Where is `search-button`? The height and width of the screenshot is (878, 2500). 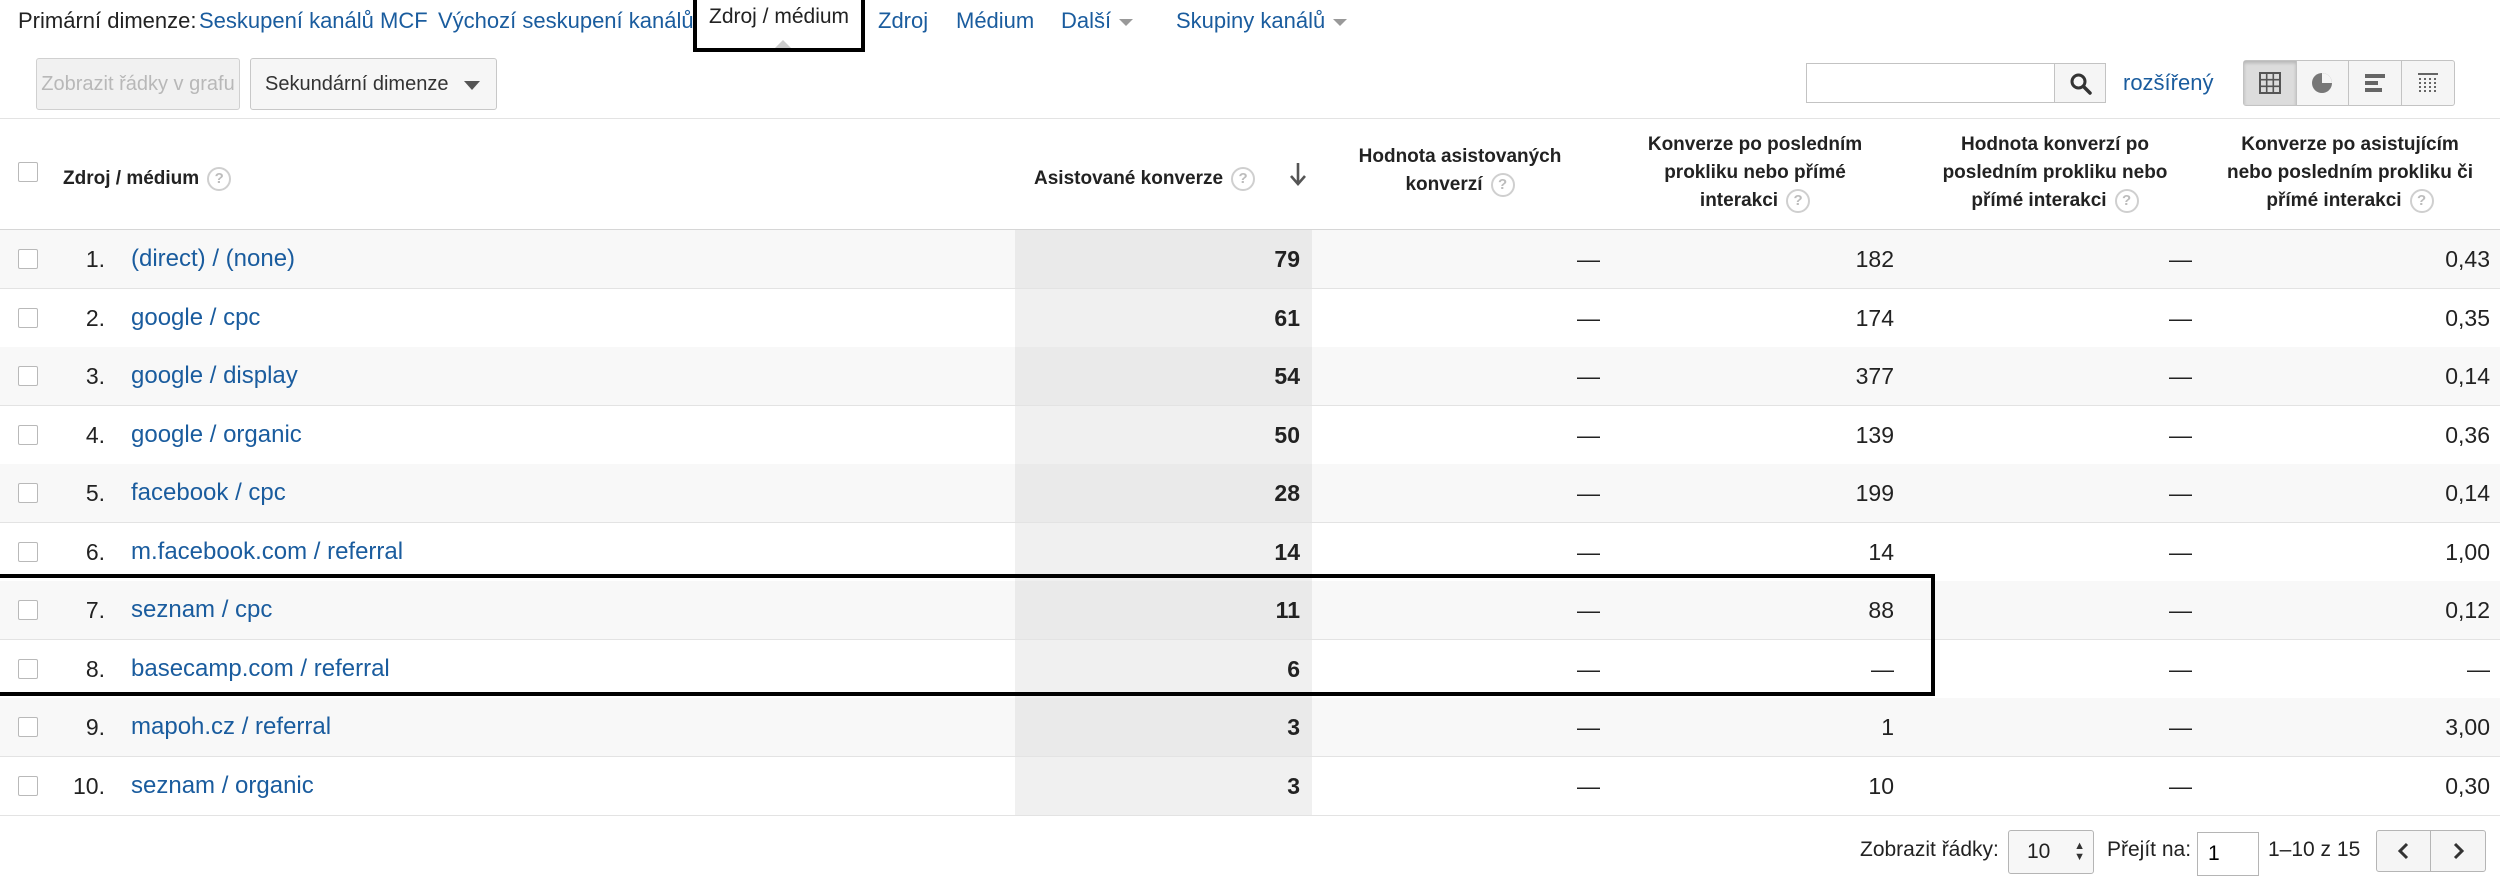 search-button is located at coordinates (2080, 83).